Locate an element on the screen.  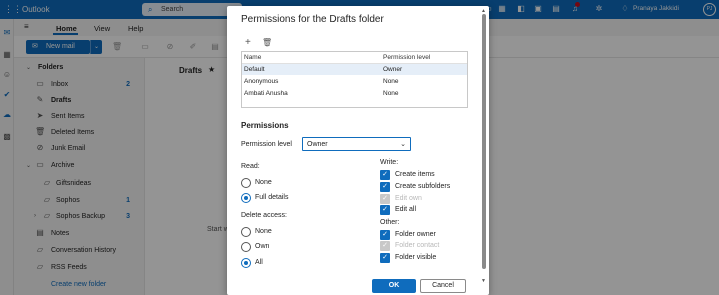
row-name: Default is located at coordinates (254, 69).